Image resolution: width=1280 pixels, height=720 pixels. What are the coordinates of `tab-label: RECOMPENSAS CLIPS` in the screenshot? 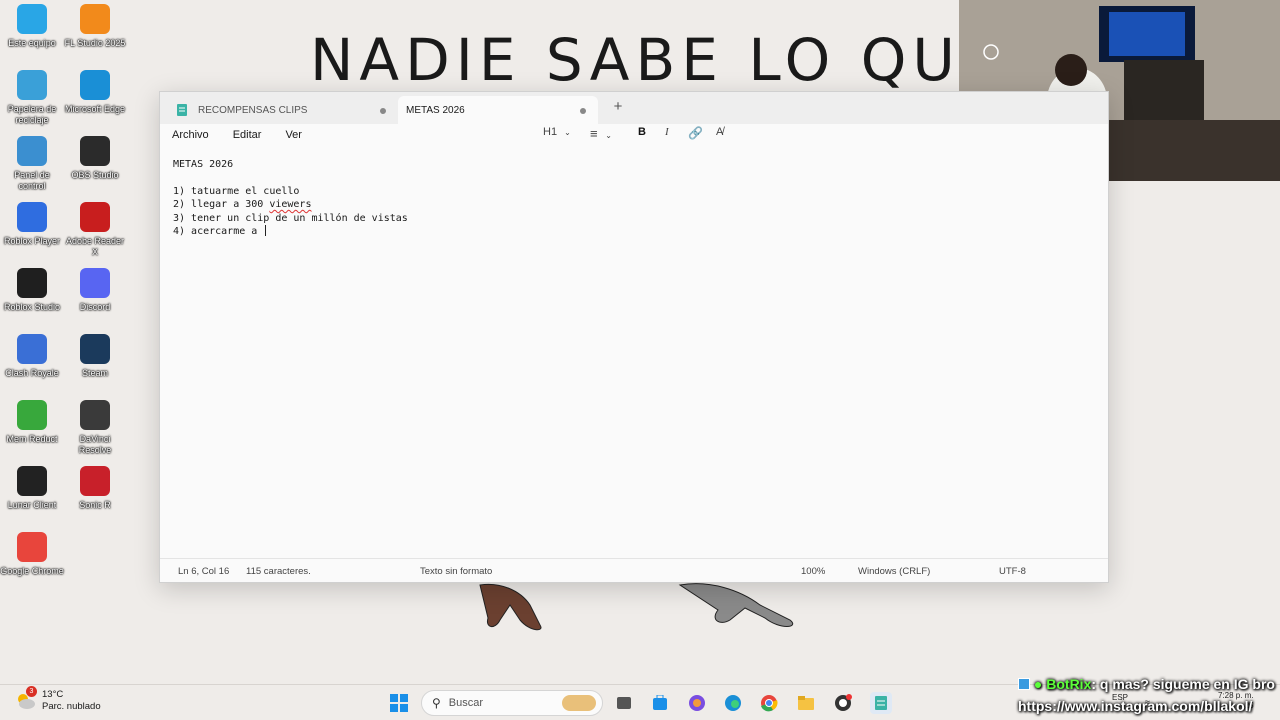 It's located at (253, 110).